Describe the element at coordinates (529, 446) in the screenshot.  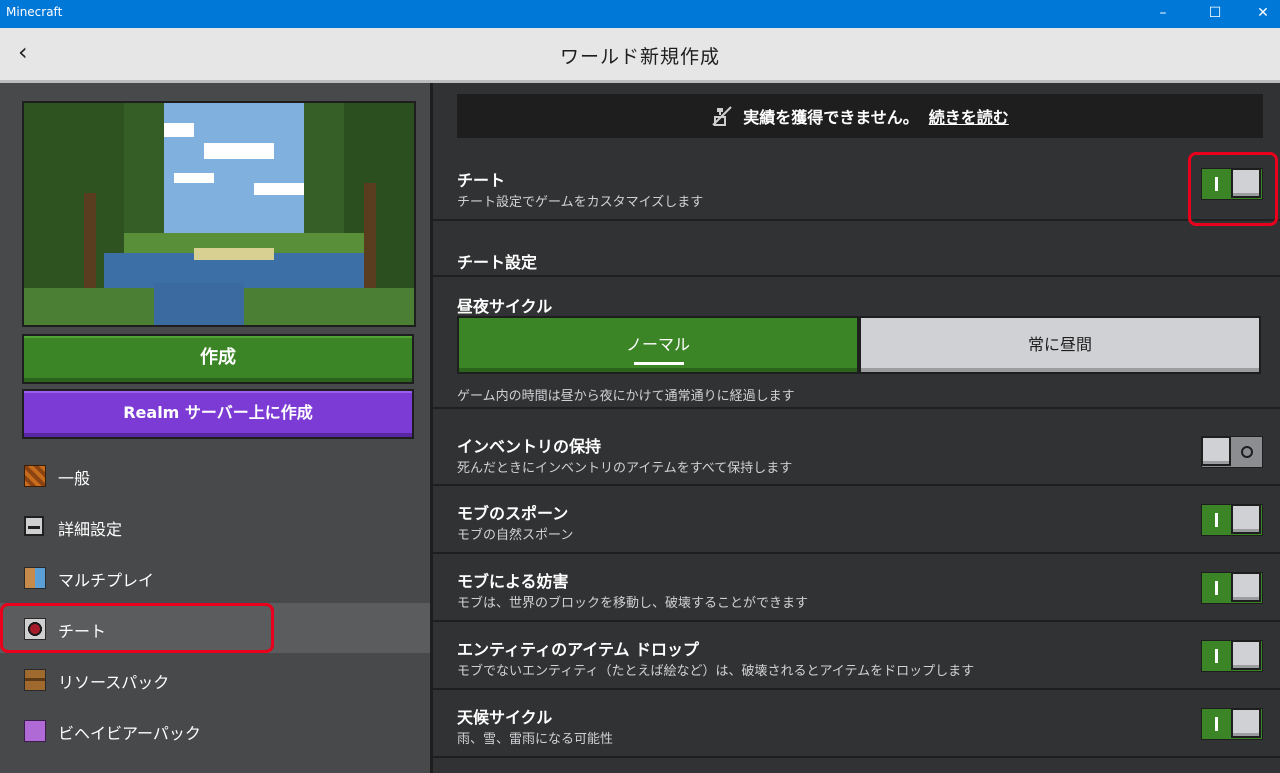
I see `setting-title: インベントリの保持` at that location.